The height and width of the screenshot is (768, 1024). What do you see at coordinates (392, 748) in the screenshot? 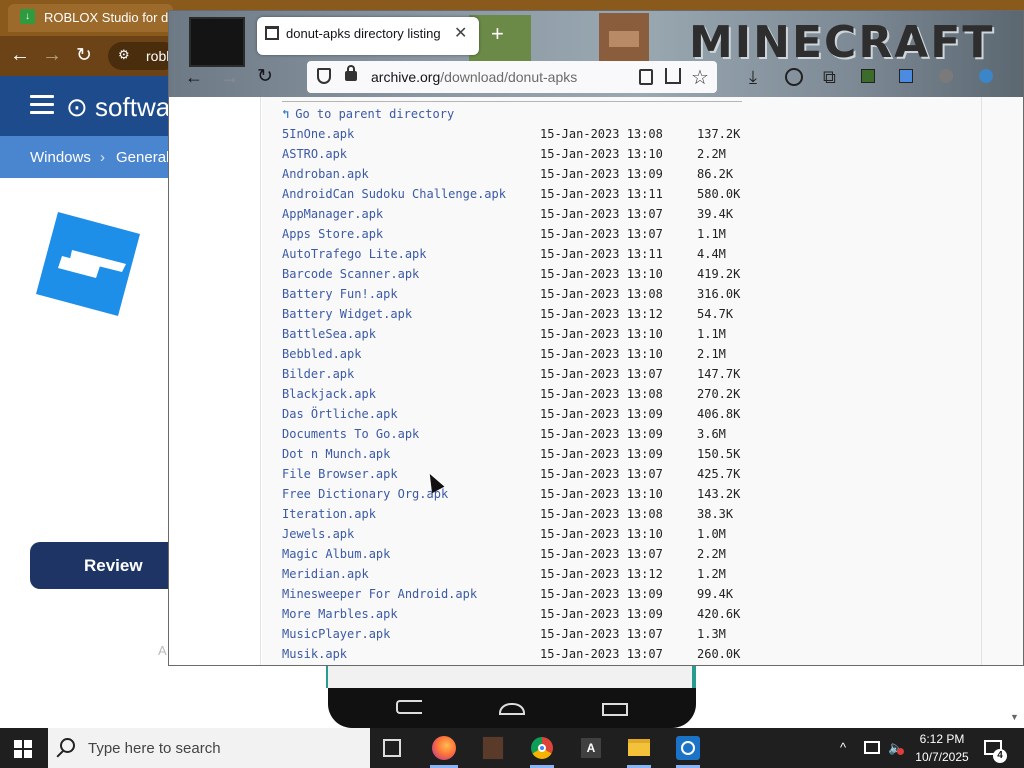
I see `task-view-icon` at bounding box center [392, 748].